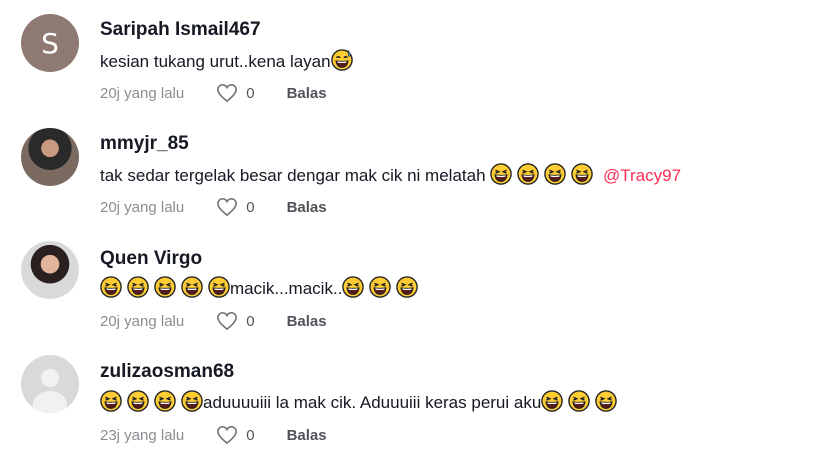  What do you see at coordinates (215, 61) in the screenshot?
I see `comment-text: kesian tukang urut..kena layan` at bounding box center [215, 61].